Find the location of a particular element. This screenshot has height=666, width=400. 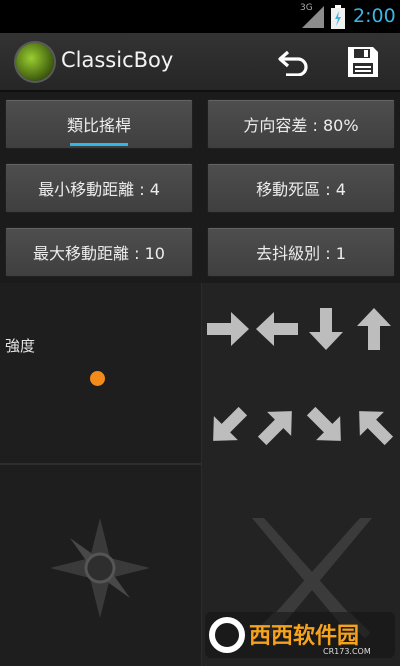

arrow-right-icon is located at coordinates (228, 329).